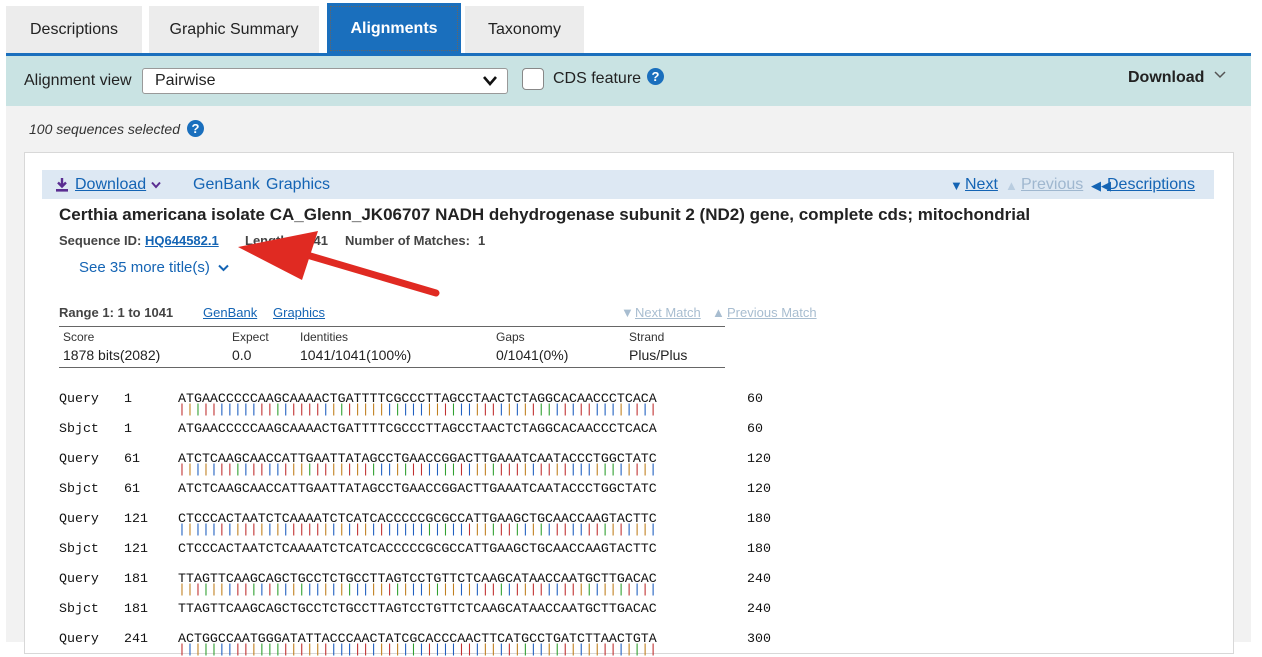 This screenshot has width=1262, height=657. I want to click on alignment-view-value: Pairwise, so click(185, 80).